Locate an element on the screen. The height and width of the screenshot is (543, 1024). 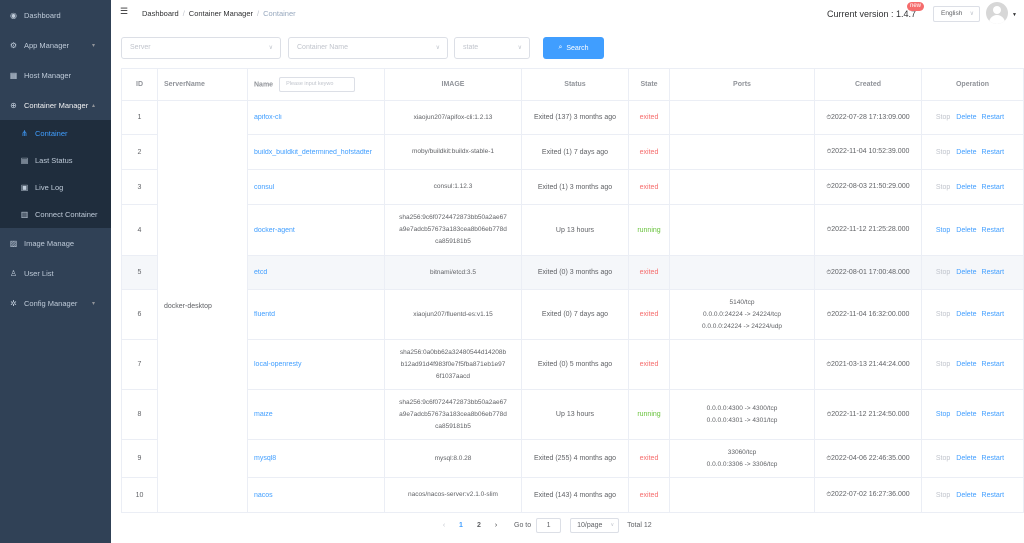
container-name-link: nacos is located at coordinates (317, 495).